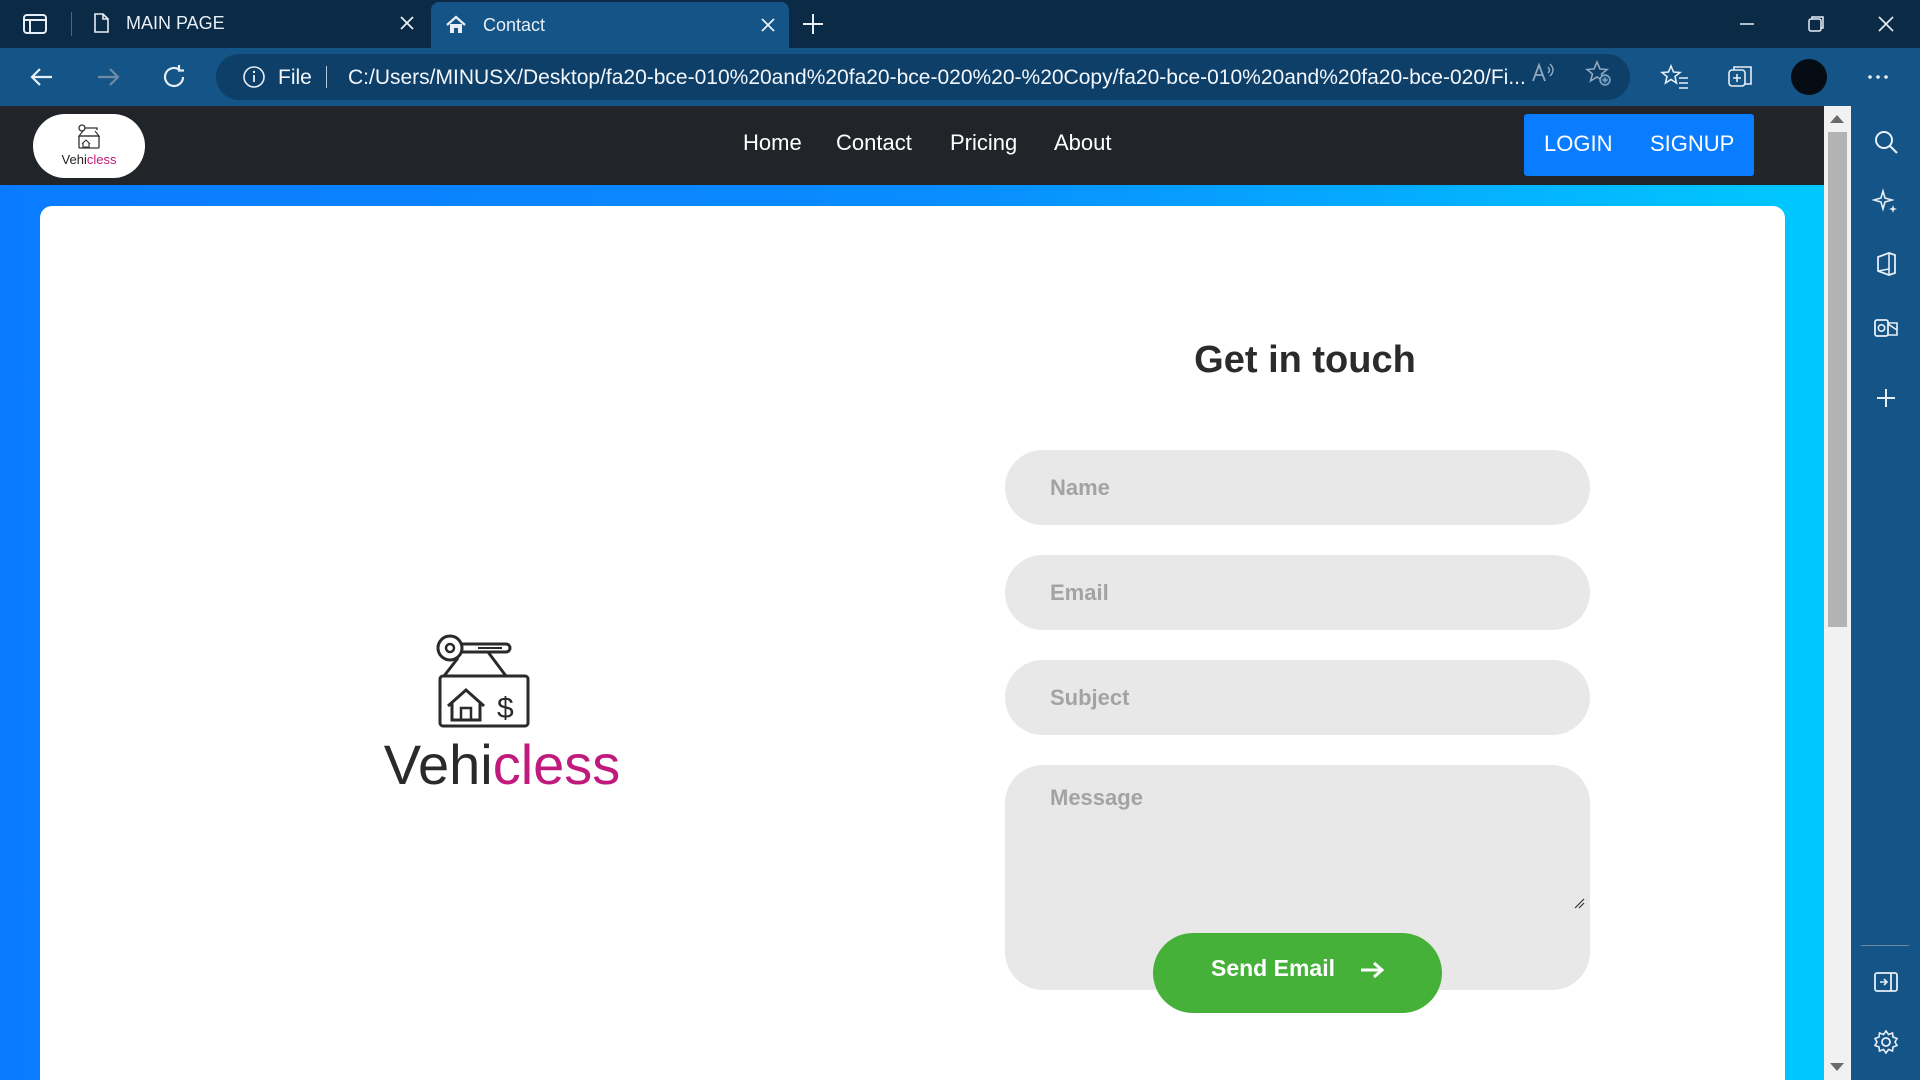  I want to click on home-icon, so click(456, 24).